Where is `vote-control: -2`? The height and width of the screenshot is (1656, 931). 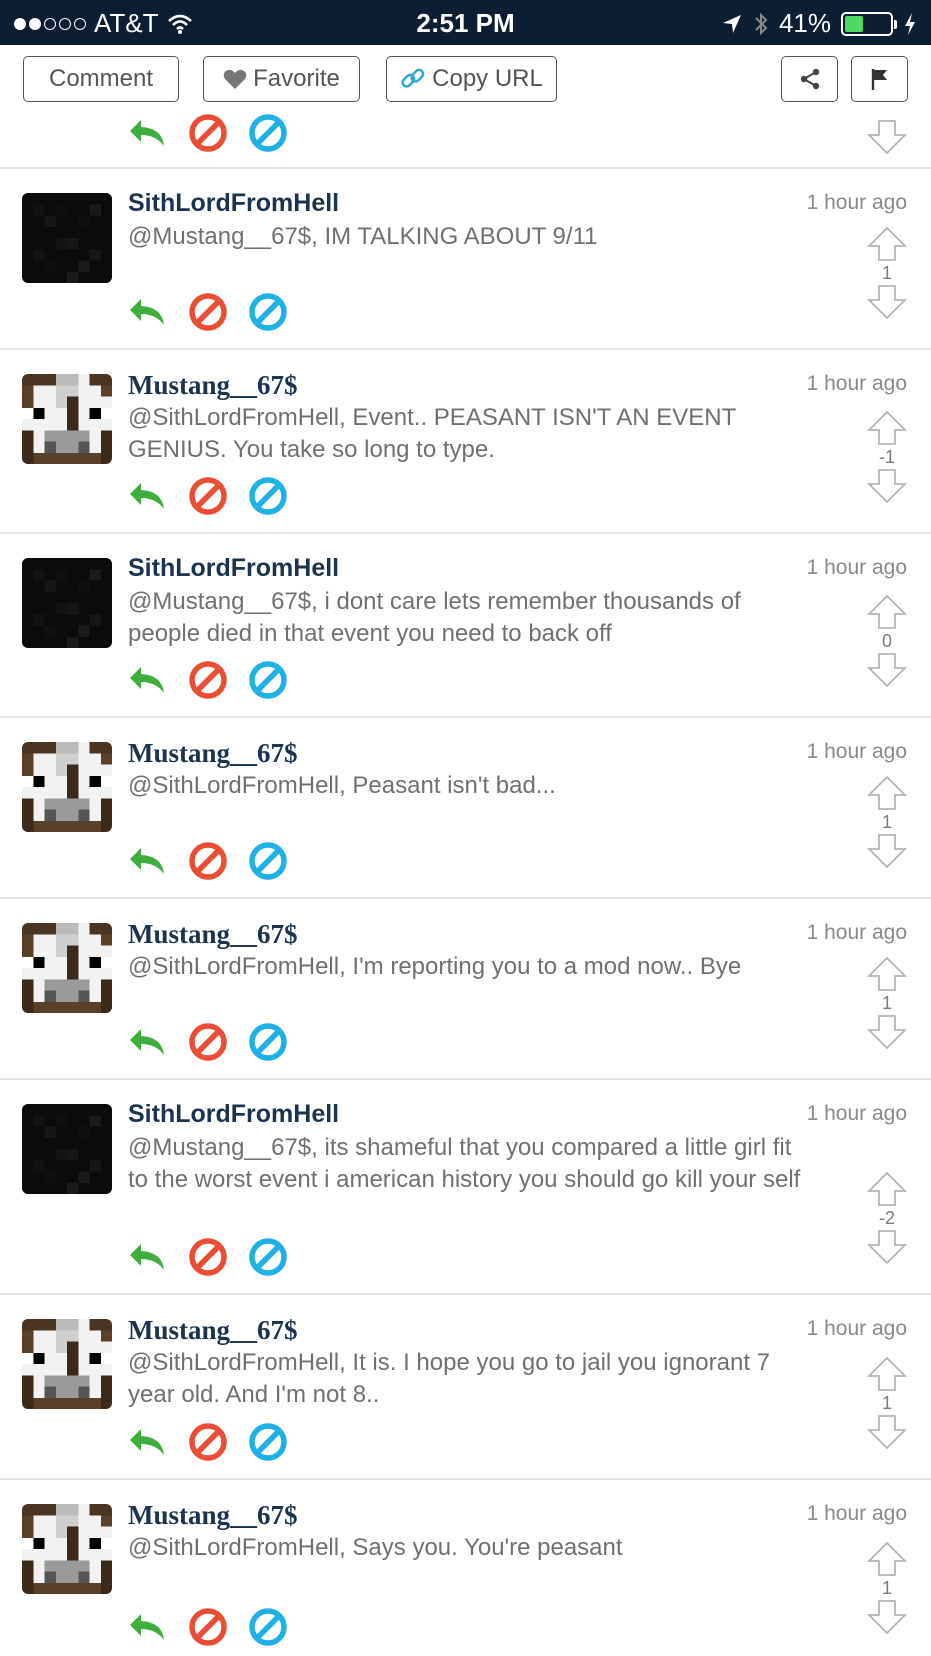
vote-control: -2 is located at coordinates (887, 1218).